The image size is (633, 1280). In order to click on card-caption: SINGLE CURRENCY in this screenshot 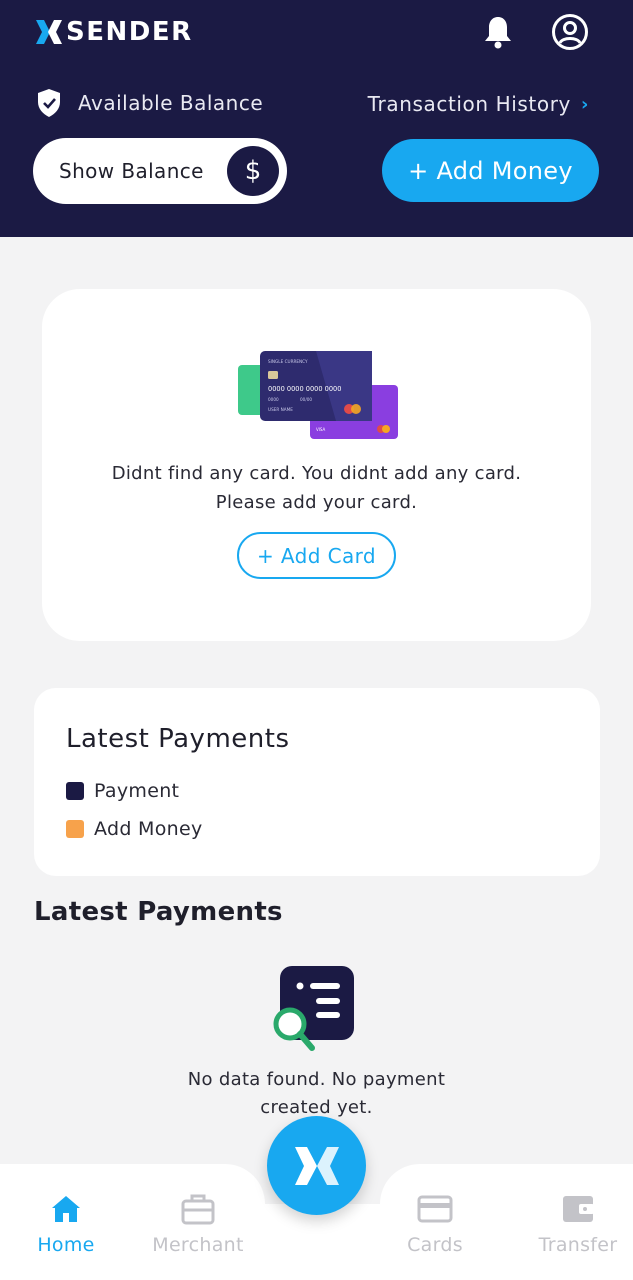, I will do `click(288, 361)`.